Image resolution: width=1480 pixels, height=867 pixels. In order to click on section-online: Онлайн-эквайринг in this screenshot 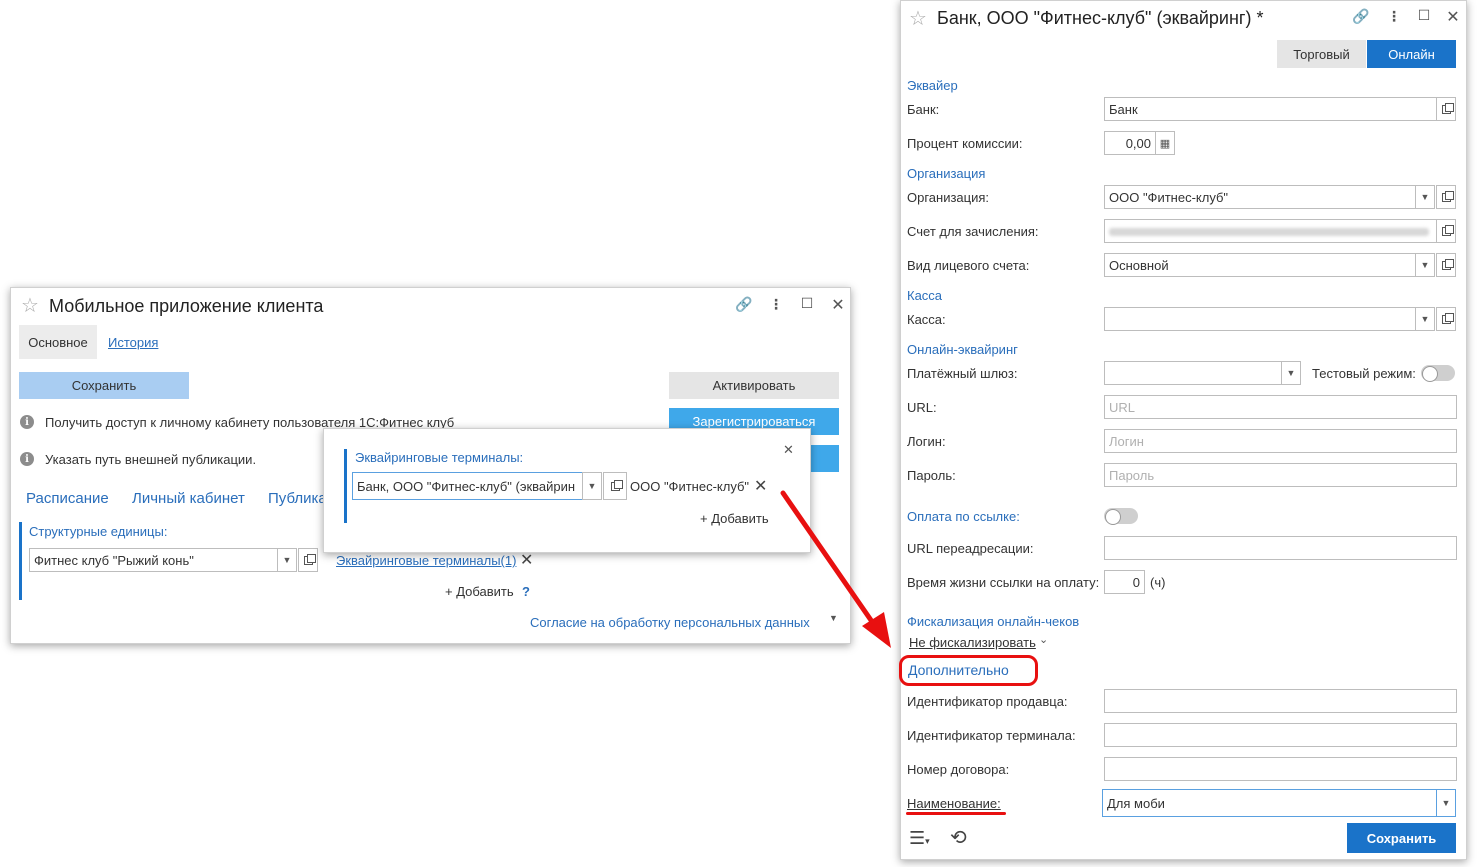, I will do `click(962, 349)`.